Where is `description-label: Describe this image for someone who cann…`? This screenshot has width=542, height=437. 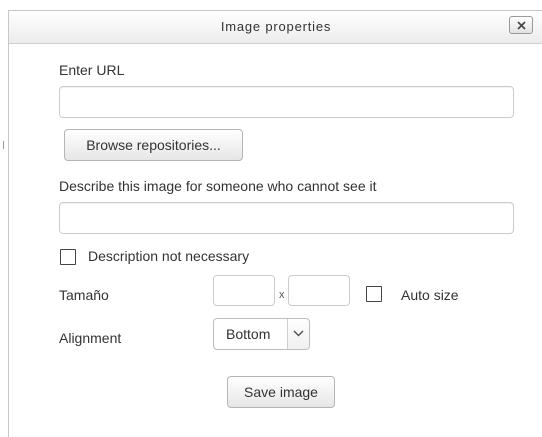 description-label: Describe this image for someone who cann… is located at coordinates (218, 186).